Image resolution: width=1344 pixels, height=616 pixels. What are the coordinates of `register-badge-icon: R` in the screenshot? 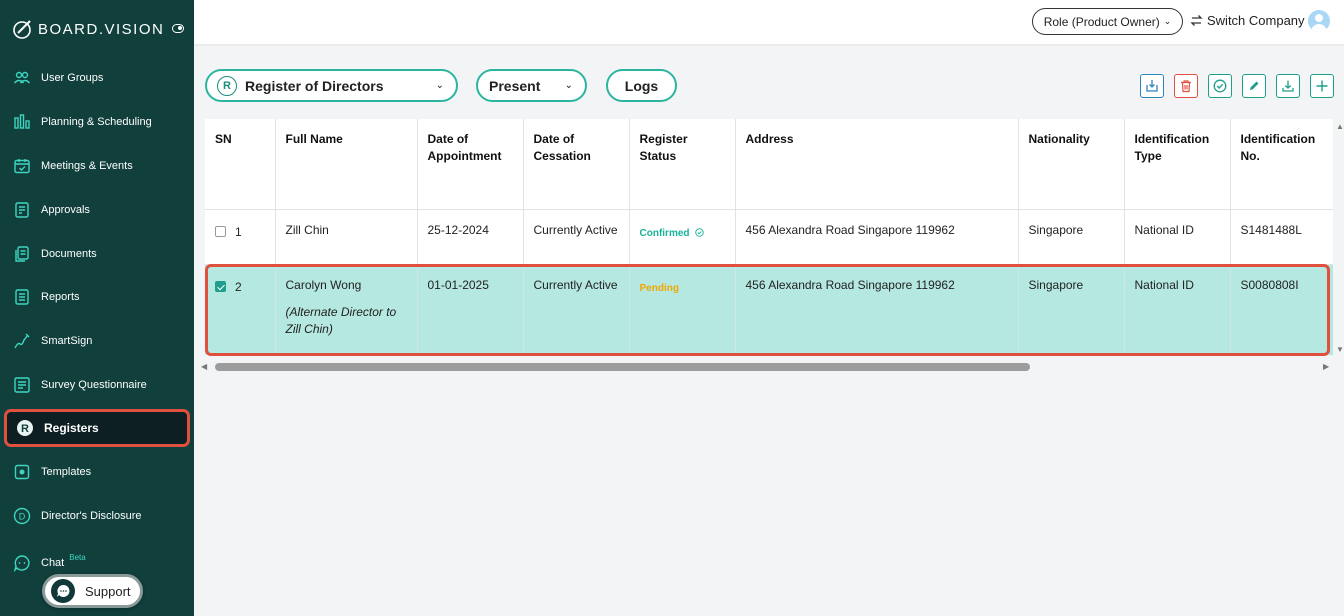 It's located at (227, 85).